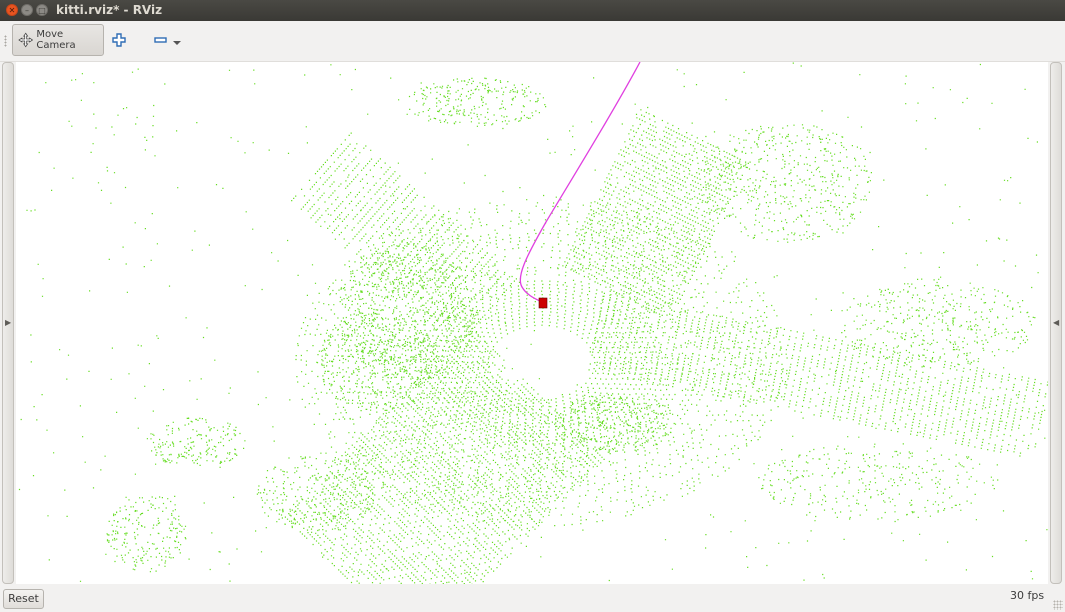 This screenshot has height=612, width=1065. I want to click on fps-readout: 30 fps, so click(1027, 595).